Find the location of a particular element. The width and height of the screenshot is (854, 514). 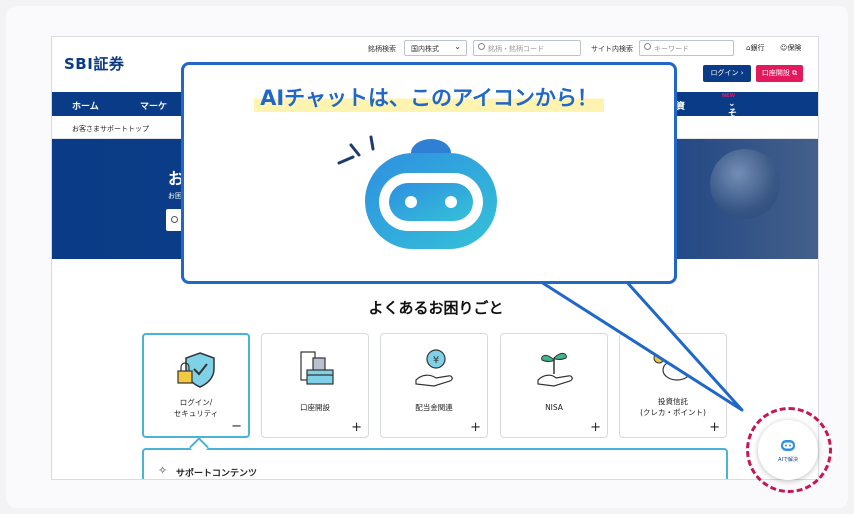

callout-title: AIチャットは、このアイコンから！ is located at coordinates (429, 97).